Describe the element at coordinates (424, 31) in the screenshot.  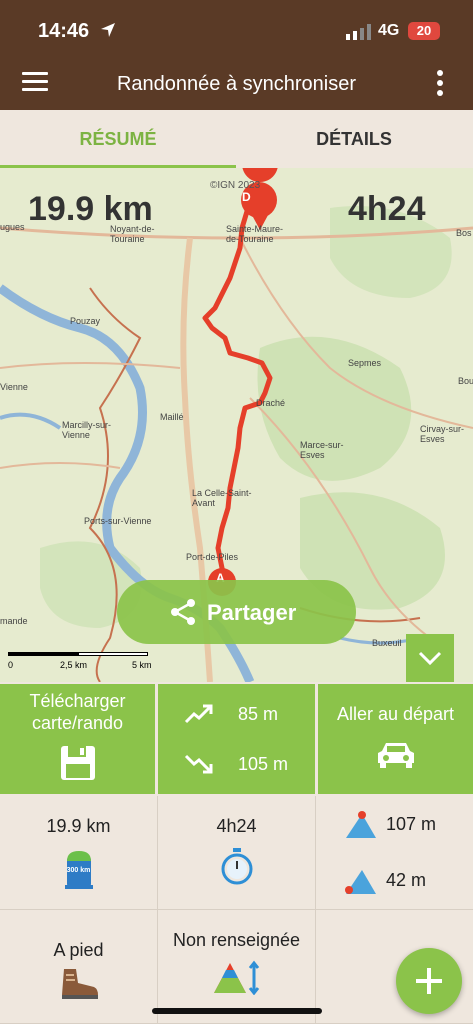
I see `battery-level: 20` at that location.